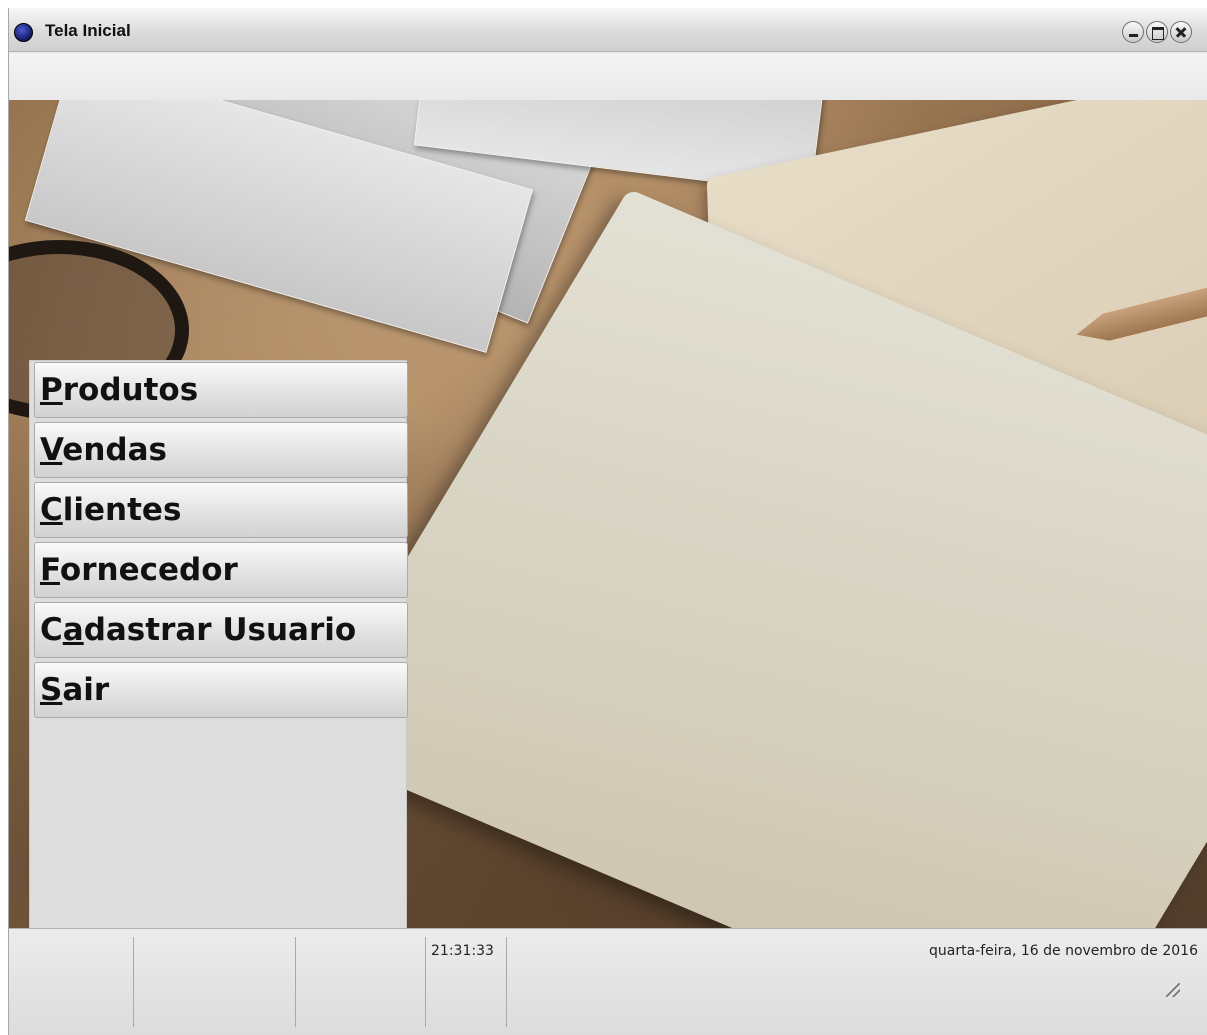 Image resolution: width=1207 pixels, height=1035 pixels. I want to click on button-label: ornecedor, so click(148, 570).